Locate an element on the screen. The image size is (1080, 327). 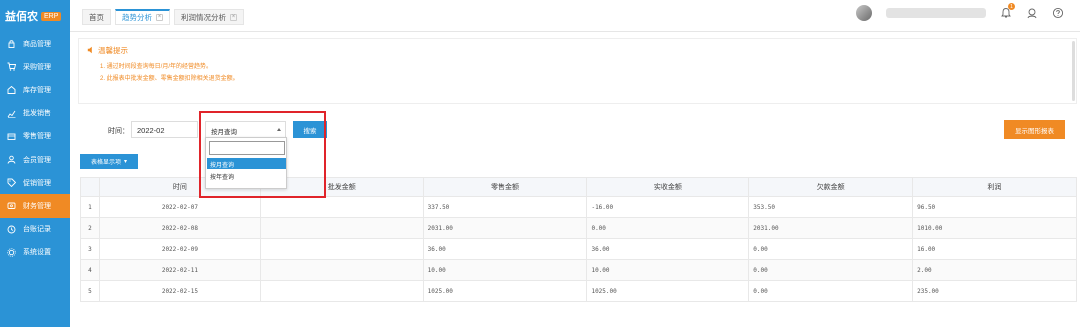
caret-up-icon is located at coordinates (279, 129).